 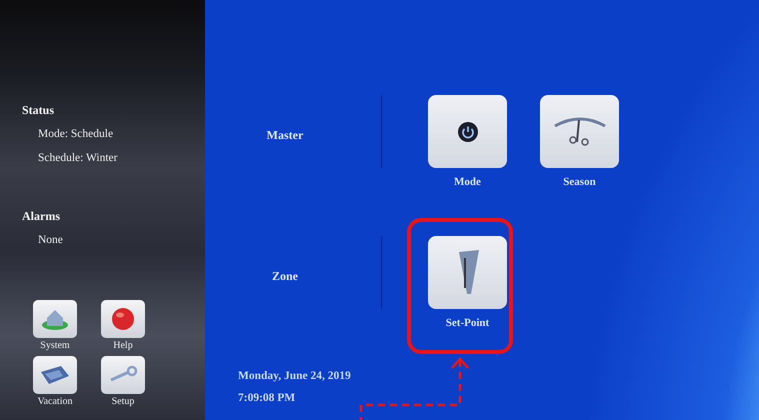 I want to click on section-title: Status, so click(x=39, y=110).